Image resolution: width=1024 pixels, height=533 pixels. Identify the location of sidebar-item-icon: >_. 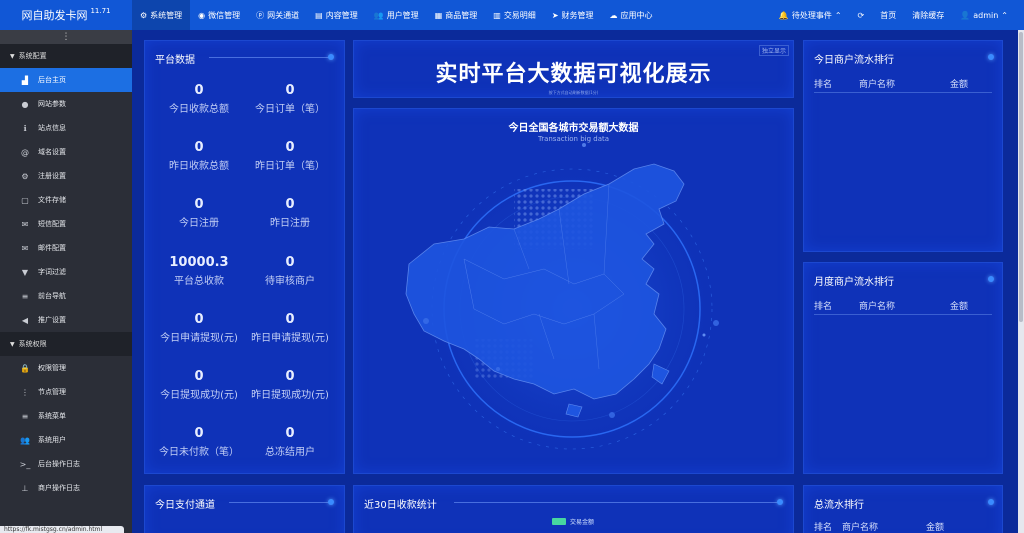
(25, 464).